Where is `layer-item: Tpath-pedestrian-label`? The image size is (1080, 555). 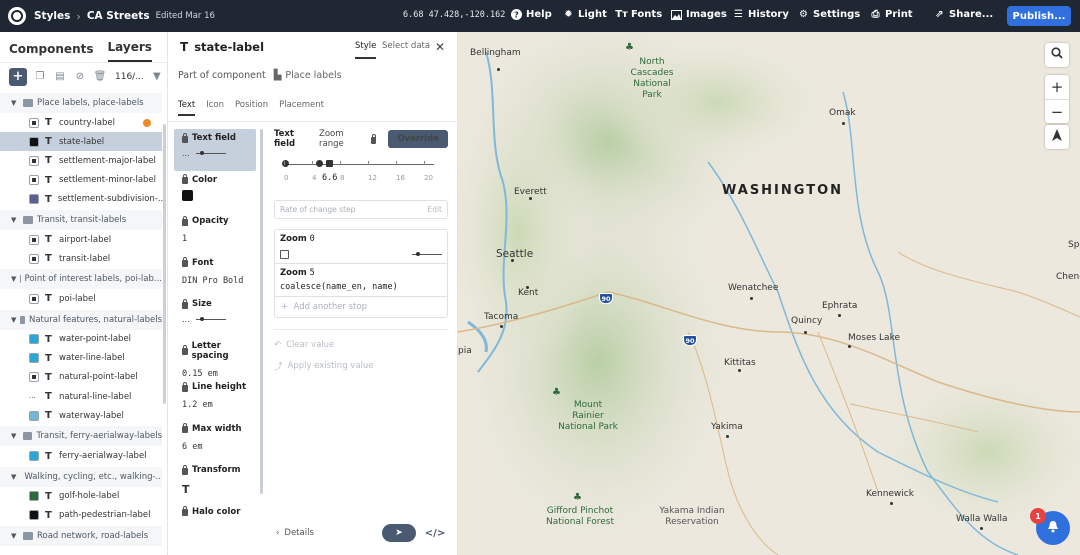
layer-item: Tpath-pedestrian-label is located at coordinates (81, 515).